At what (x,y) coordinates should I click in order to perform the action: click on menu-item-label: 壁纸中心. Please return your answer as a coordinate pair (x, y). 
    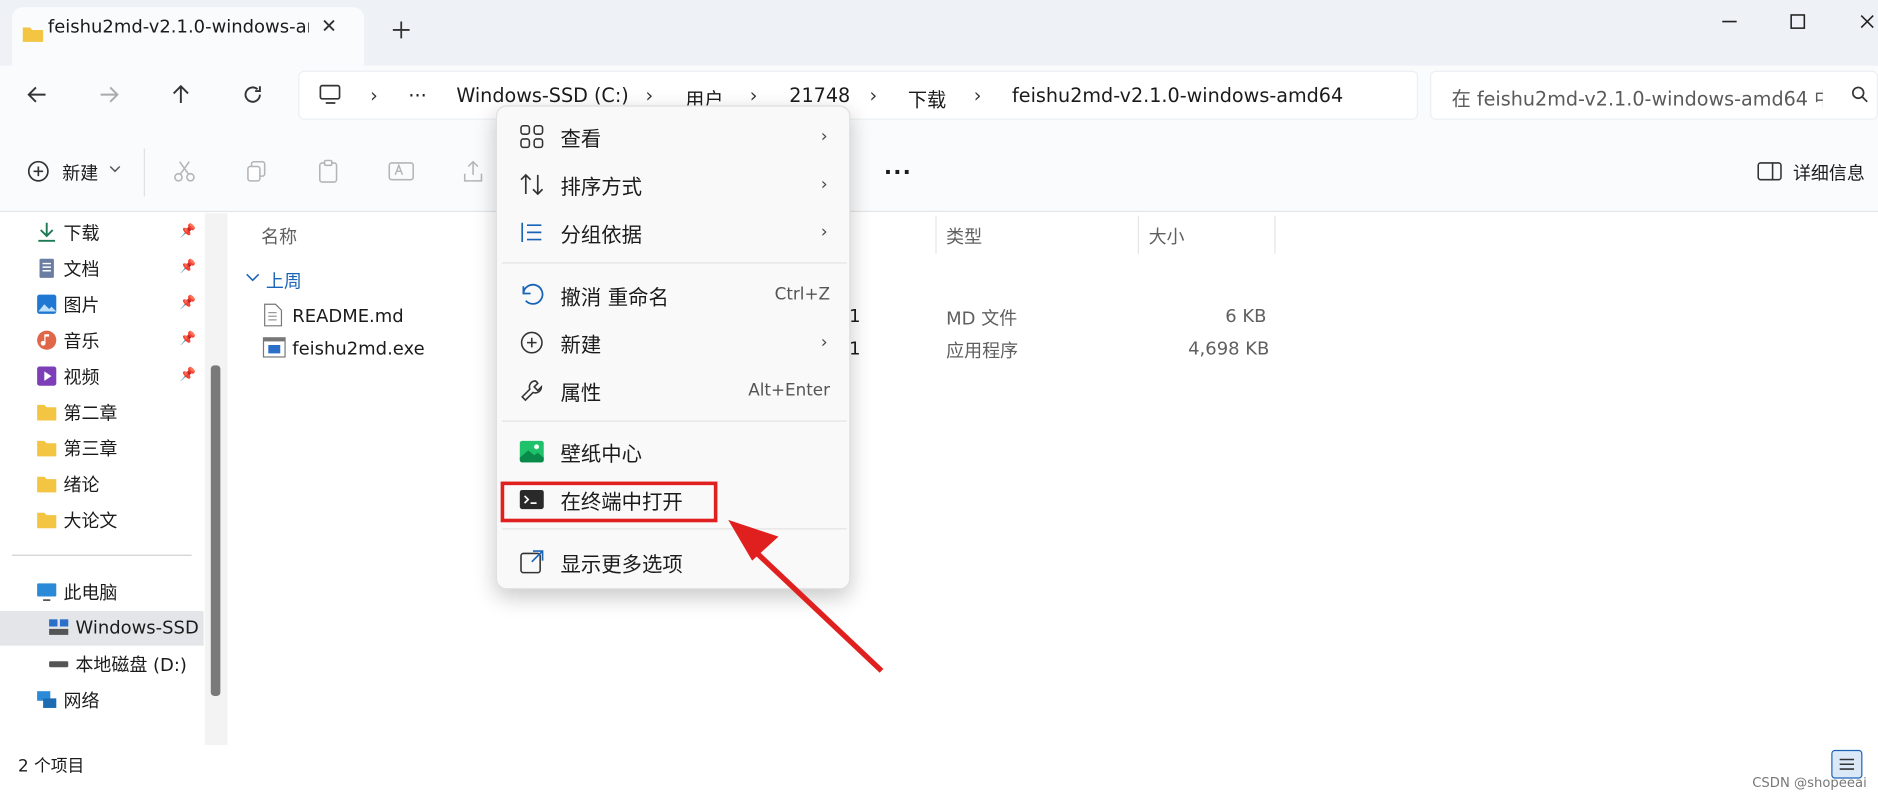
    Looking at the image, I should click on (601, 454).